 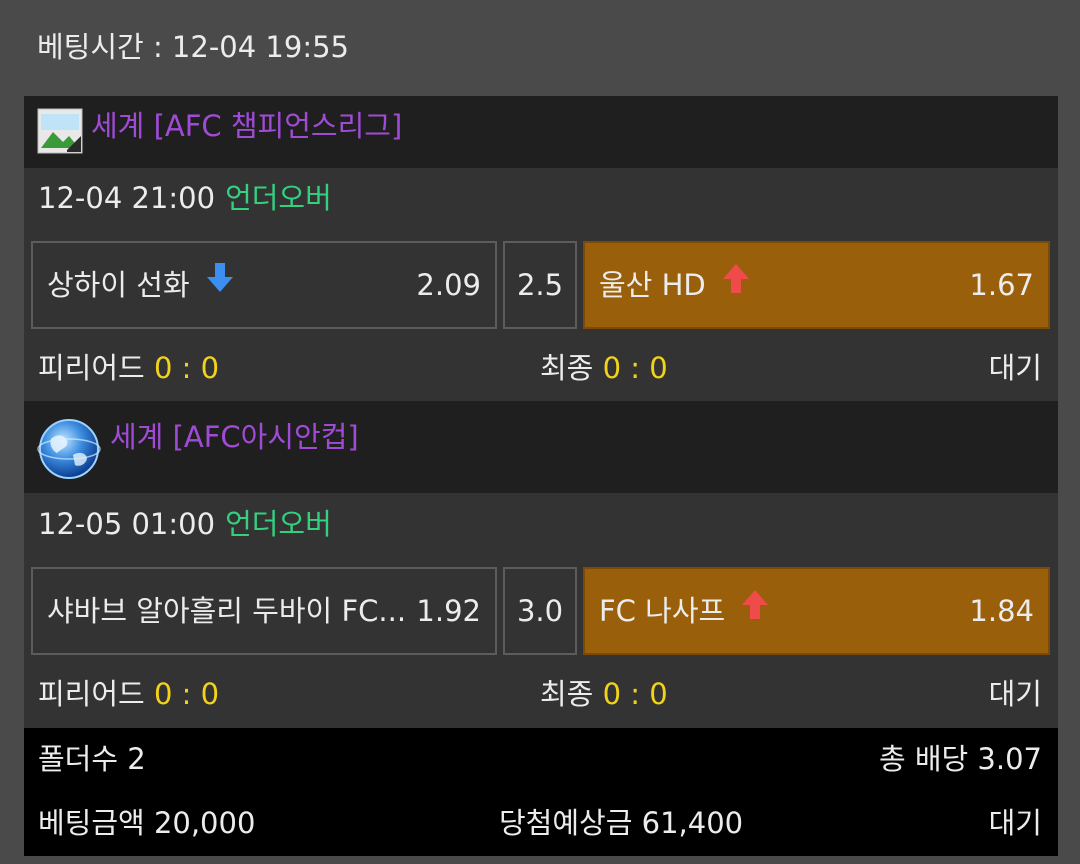 I want to click on league-name: 세계 [AFC아시안컵], so click(x=234, y=437).